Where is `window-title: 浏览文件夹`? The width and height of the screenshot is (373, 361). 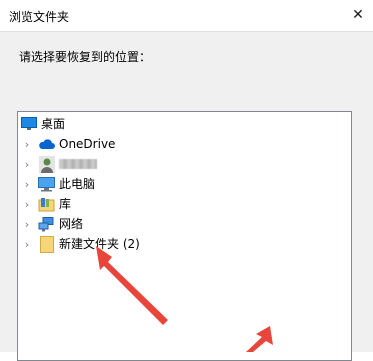 window-title: 浏览文件夹 is located at coordinates (39, 17).